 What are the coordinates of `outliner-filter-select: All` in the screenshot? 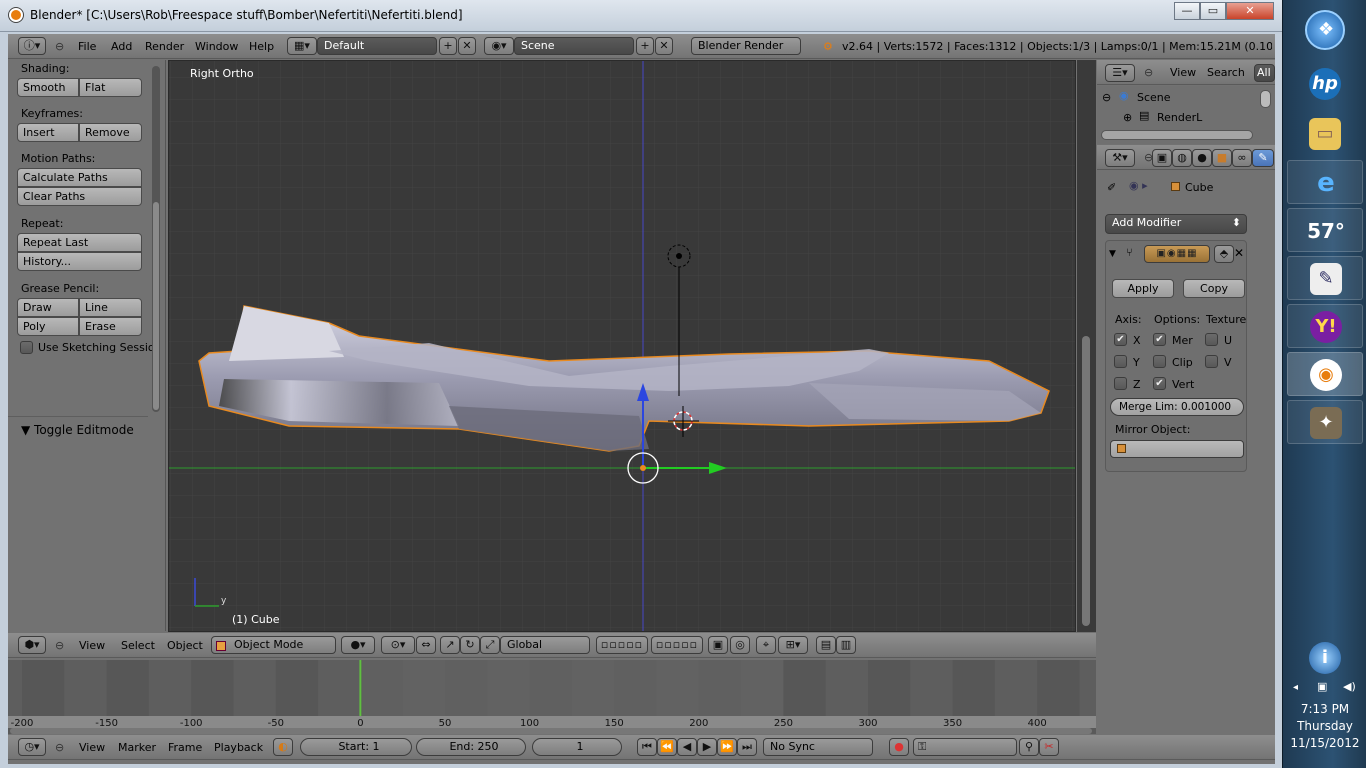 It's located at (1264, 73).